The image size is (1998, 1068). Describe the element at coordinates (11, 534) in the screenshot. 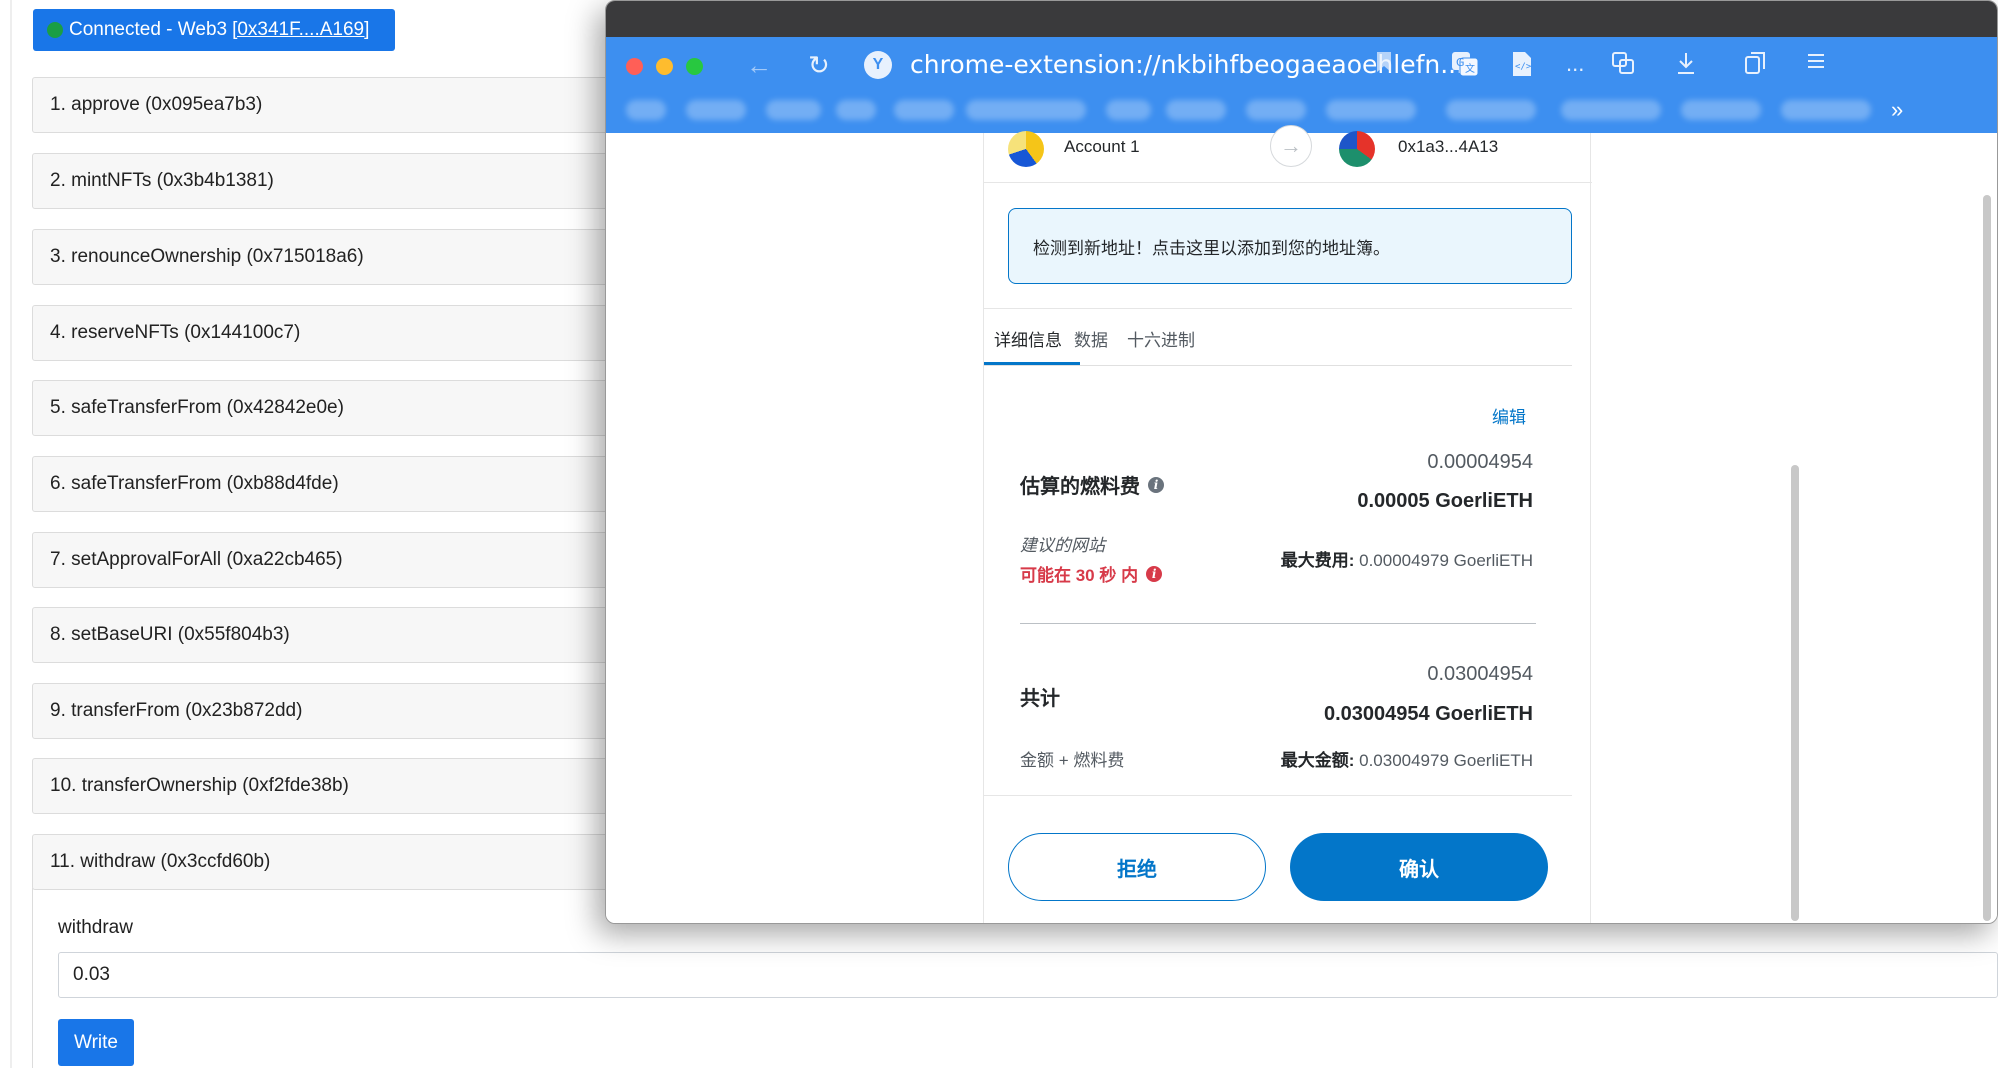

I see `page-border` at that location.